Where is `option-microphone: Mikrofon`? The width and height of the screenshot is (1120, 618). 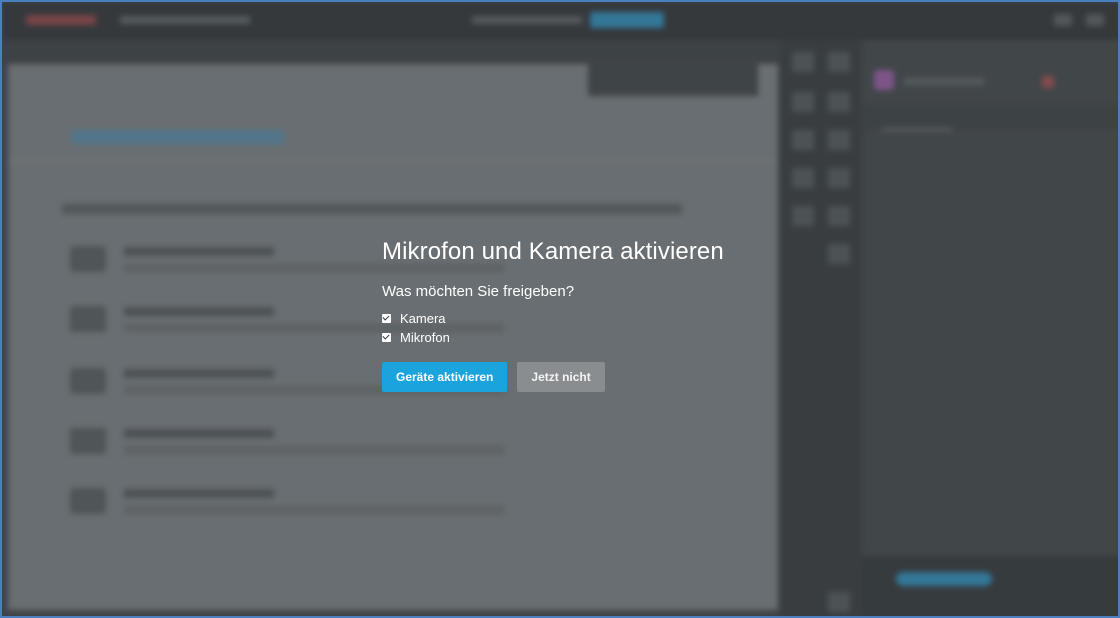 option-microphone: Mikrofon is located at coordinates (582, 337).